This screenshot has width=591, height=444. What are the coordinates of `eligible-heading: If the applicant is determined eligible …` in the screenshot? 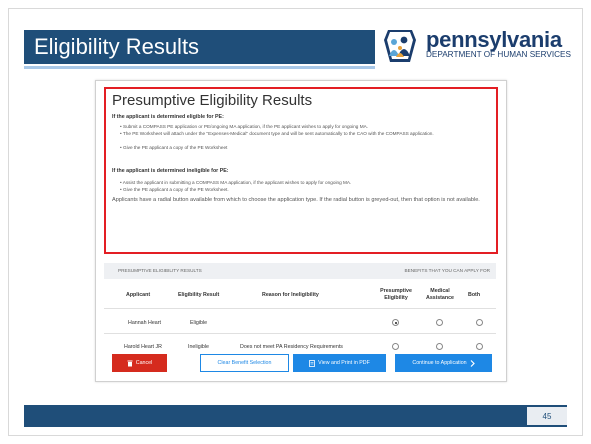 It's located at (168, 117).